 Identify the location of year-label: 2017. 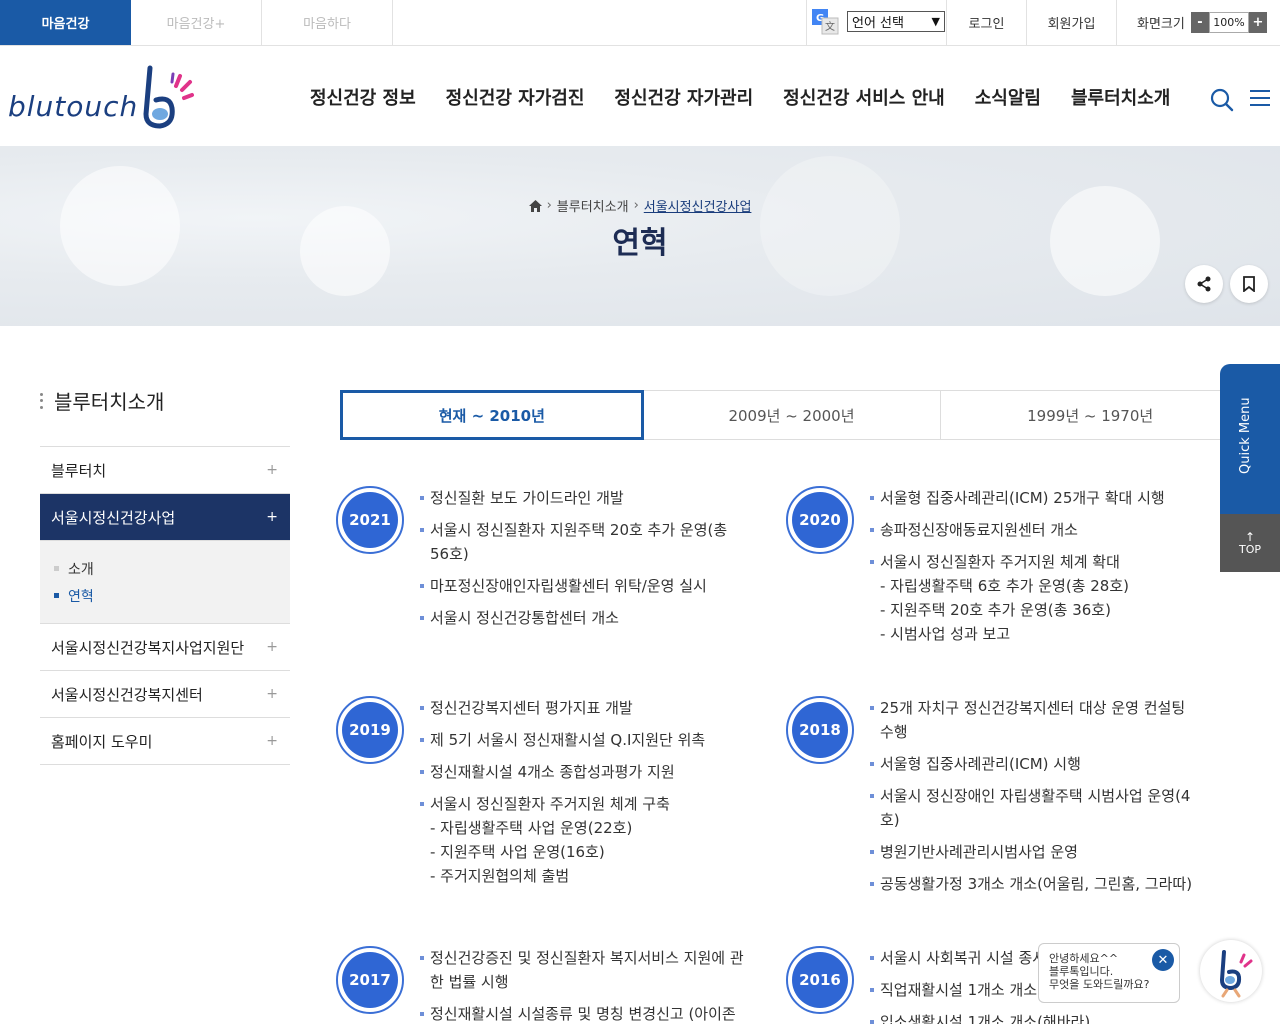
(370, 980).